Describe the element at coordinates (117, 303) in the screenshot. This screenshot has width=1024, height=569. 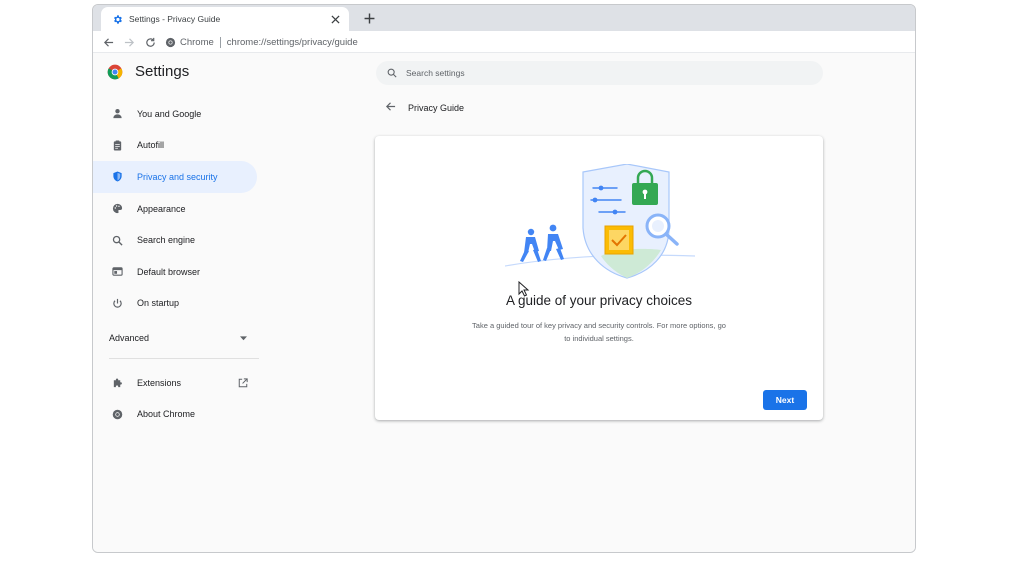
I see `power-icon` at that location.